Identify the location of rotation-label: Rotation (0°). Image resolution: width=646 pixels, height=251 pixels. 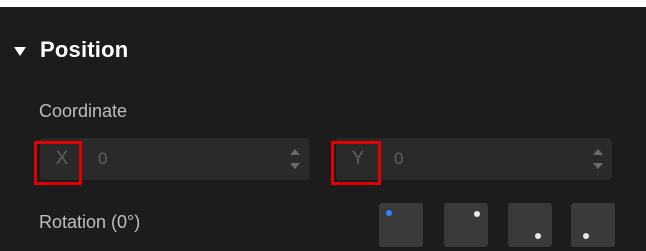
(90, 222).